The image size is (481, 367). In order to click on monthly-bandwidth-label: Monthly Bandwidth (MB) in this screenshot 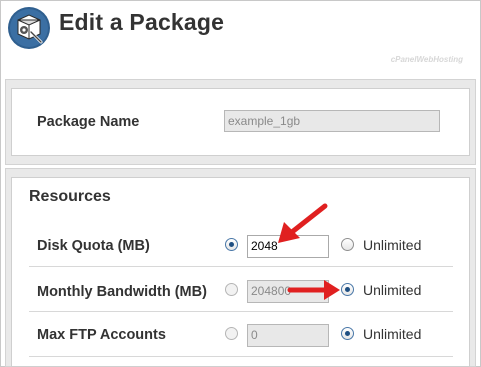, I will do `click(122, 292)`.